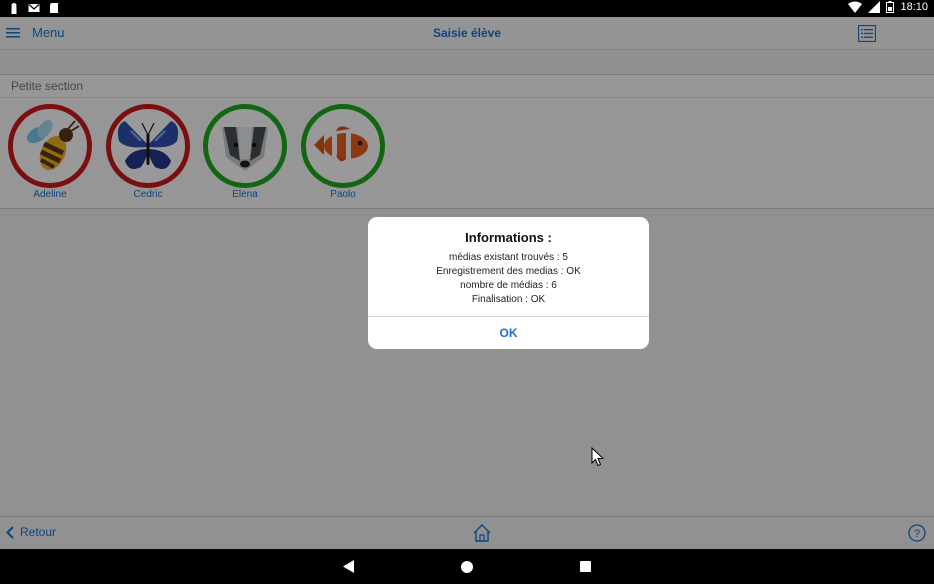 This screenshot has width=934, height=584. What do you see at coordinates (467, 8) in the screenshot?
I see `status-bar: 18:10` at bounding box center [467, 8].